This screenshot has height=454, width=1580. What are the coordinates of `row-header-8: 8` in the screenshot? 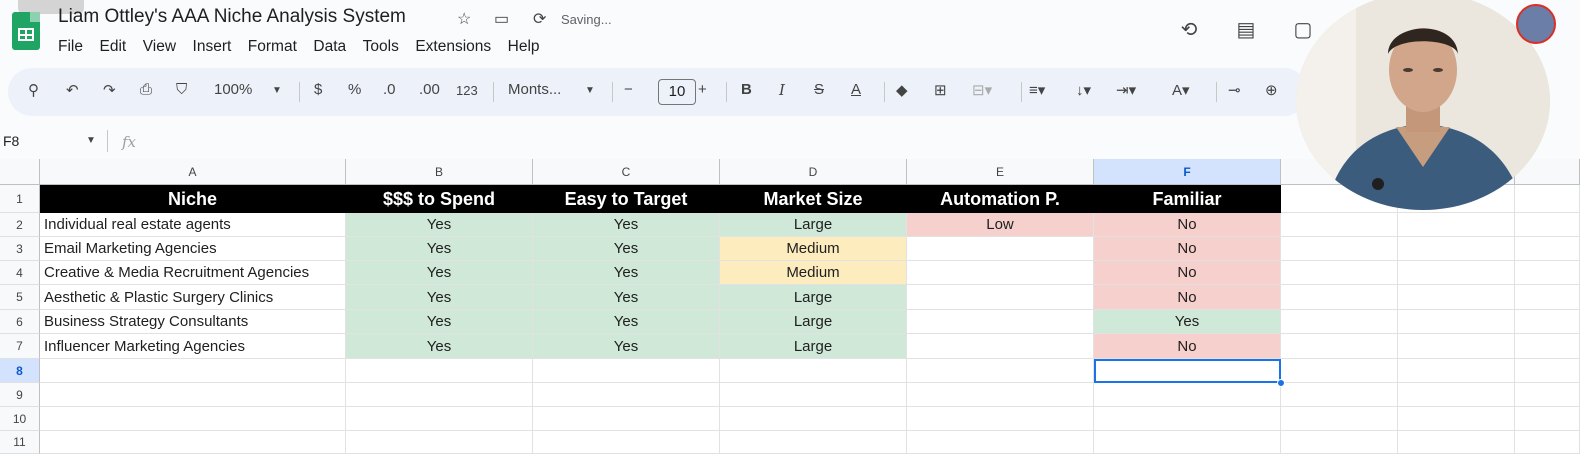 It's located at (20, 371).